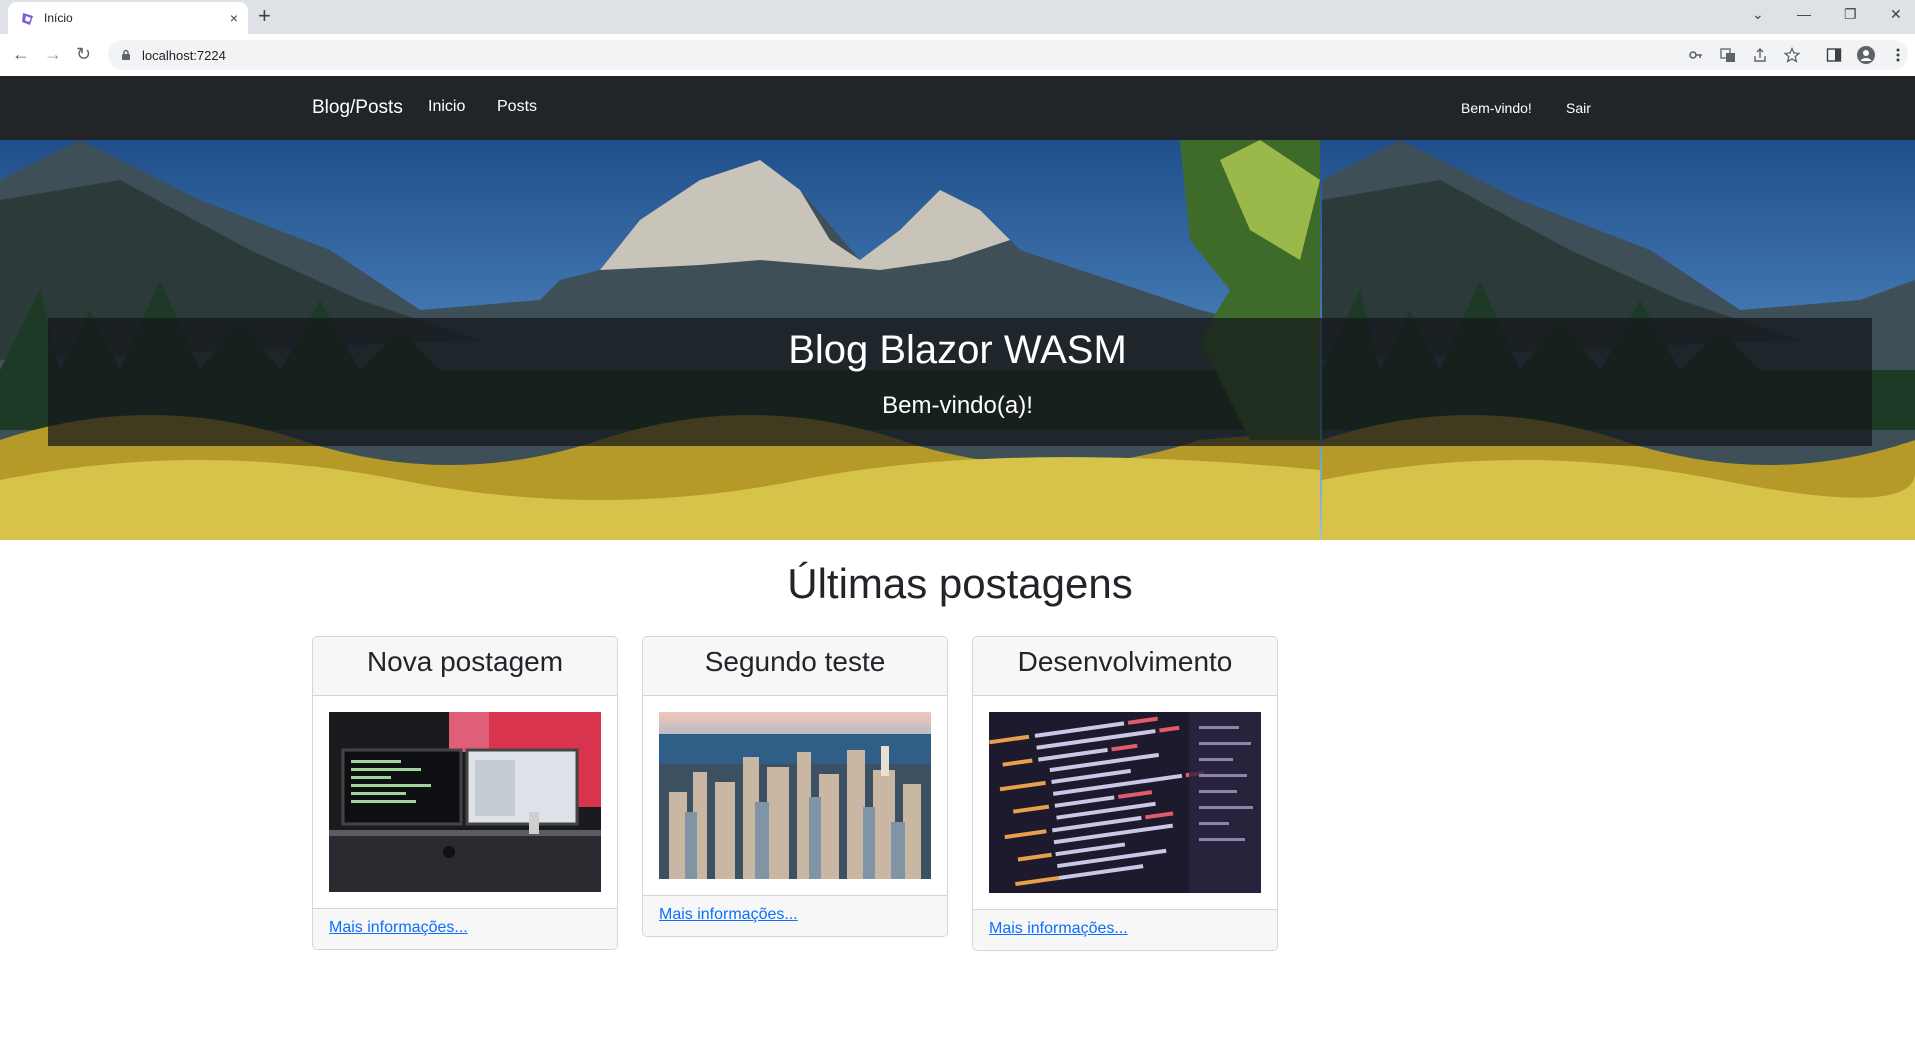 The height and width of the screenshot is (1038, 1915). I want to click on hero-subtitle: Bem-vindo(a)!, so click(957, 405).